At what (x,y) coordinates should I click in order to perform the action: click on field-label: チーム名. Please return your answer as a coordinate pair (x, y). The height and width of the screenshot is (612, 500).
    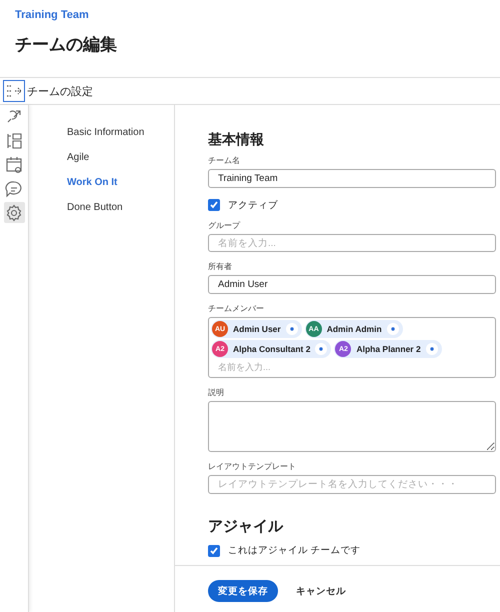
    Looking at the image, I should click on (224, 160).